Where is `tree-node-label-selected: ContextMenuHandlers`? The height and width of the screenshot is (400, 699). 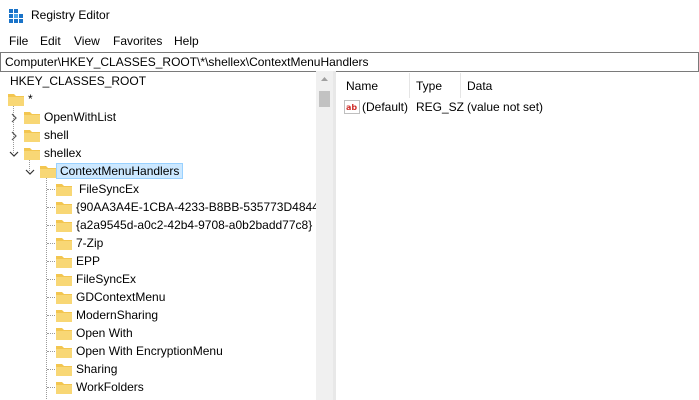
tree-node-label-selected: ContextMenuHandlers is located at coordinates (120, 171).